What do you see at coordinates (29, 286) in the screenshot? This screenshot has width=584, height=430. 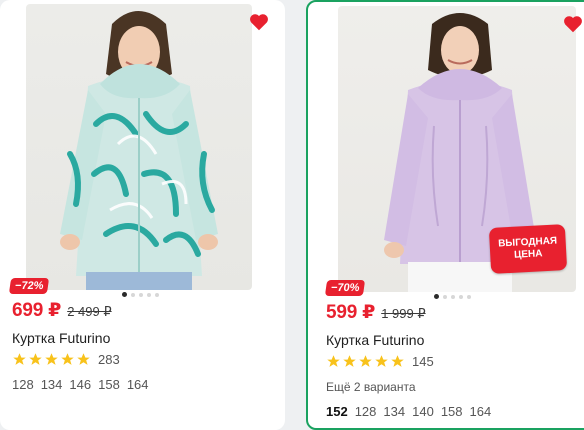 I see `discount-badge: −72%` at bounding box center [29, 286].